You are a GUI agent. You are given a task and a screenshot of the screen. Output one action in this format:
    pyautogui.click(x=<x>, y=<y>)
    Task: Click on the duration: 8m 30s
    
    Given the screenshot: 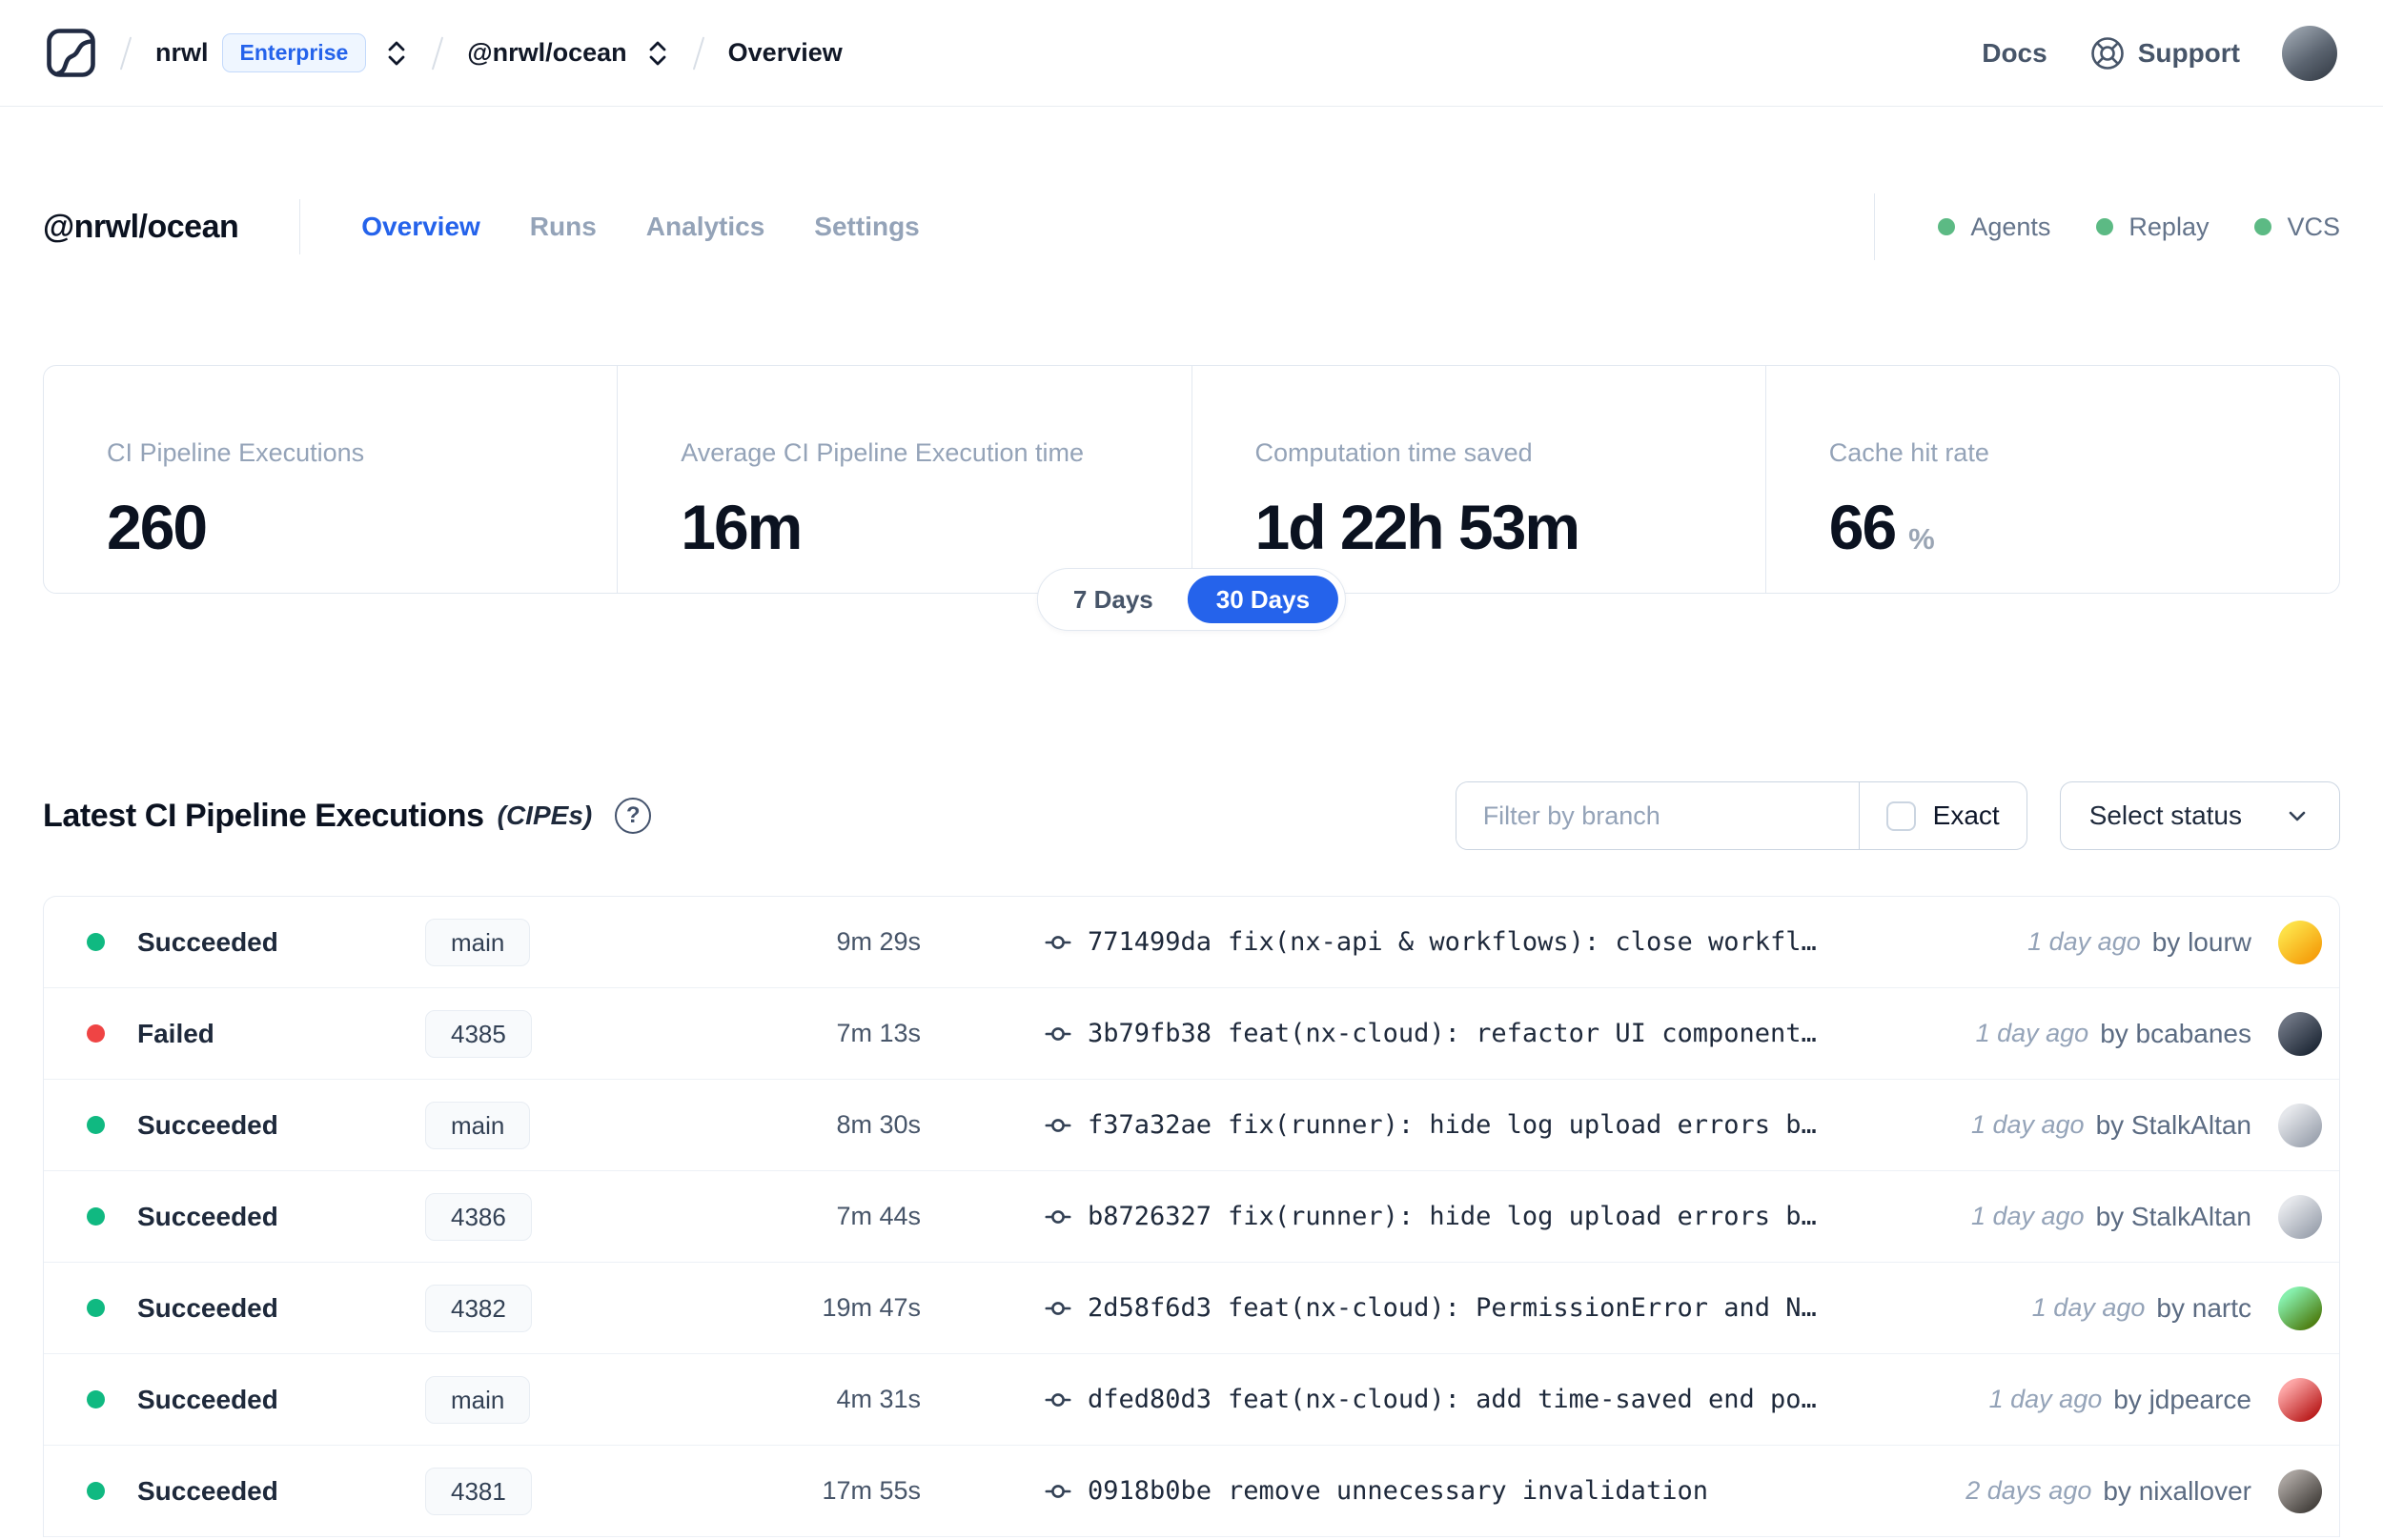 What is the action you would take?
    pyautogui.click(x=879, y=1124)
    